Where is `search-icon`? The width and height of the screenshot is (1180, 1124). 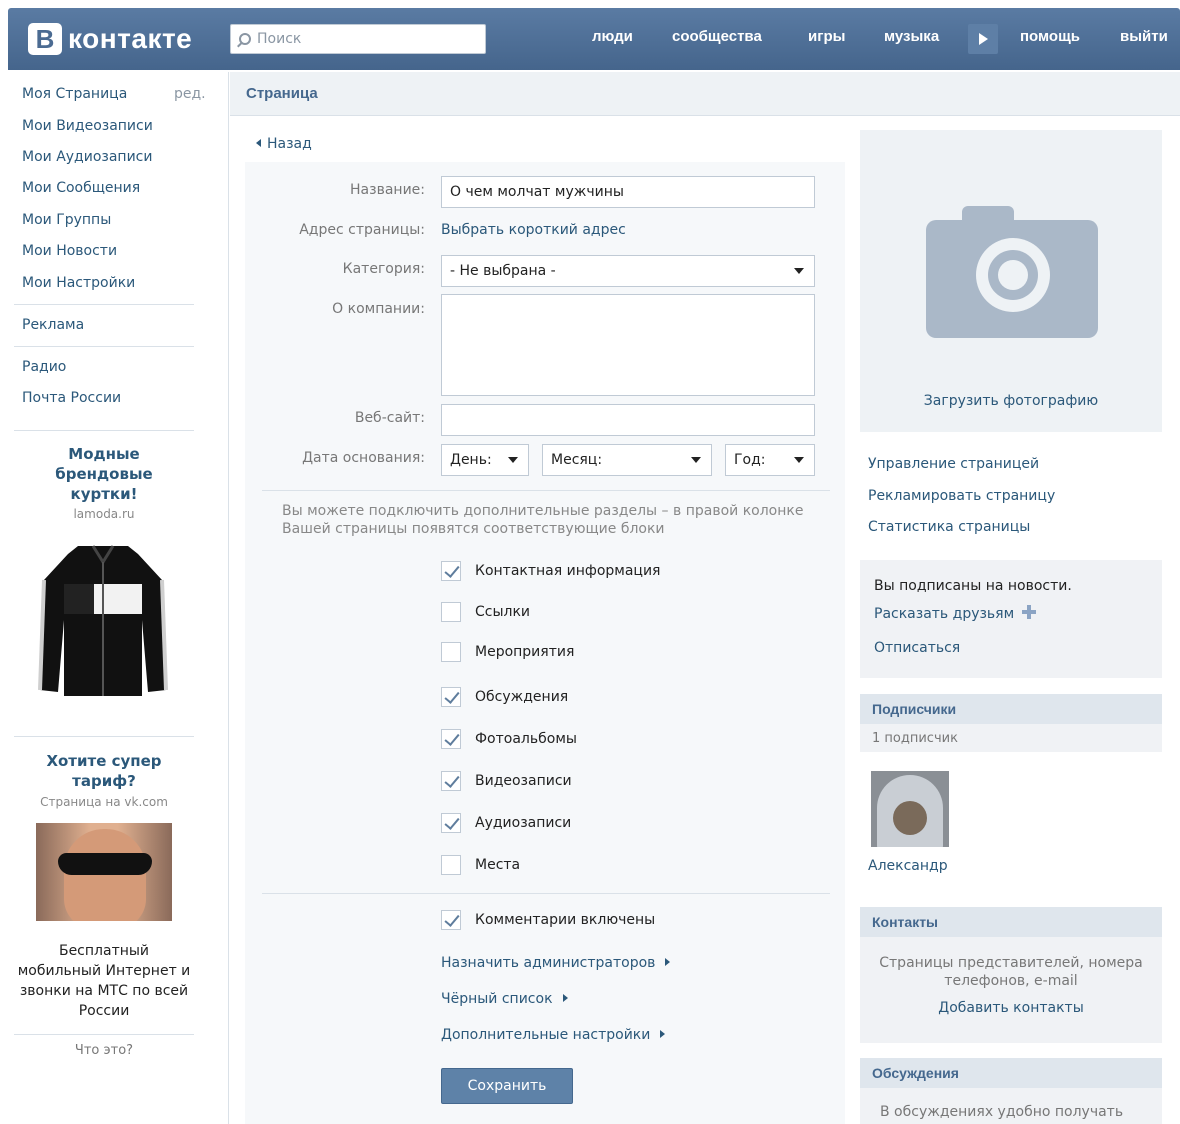
search-icon is located at coordinates (245, 39).